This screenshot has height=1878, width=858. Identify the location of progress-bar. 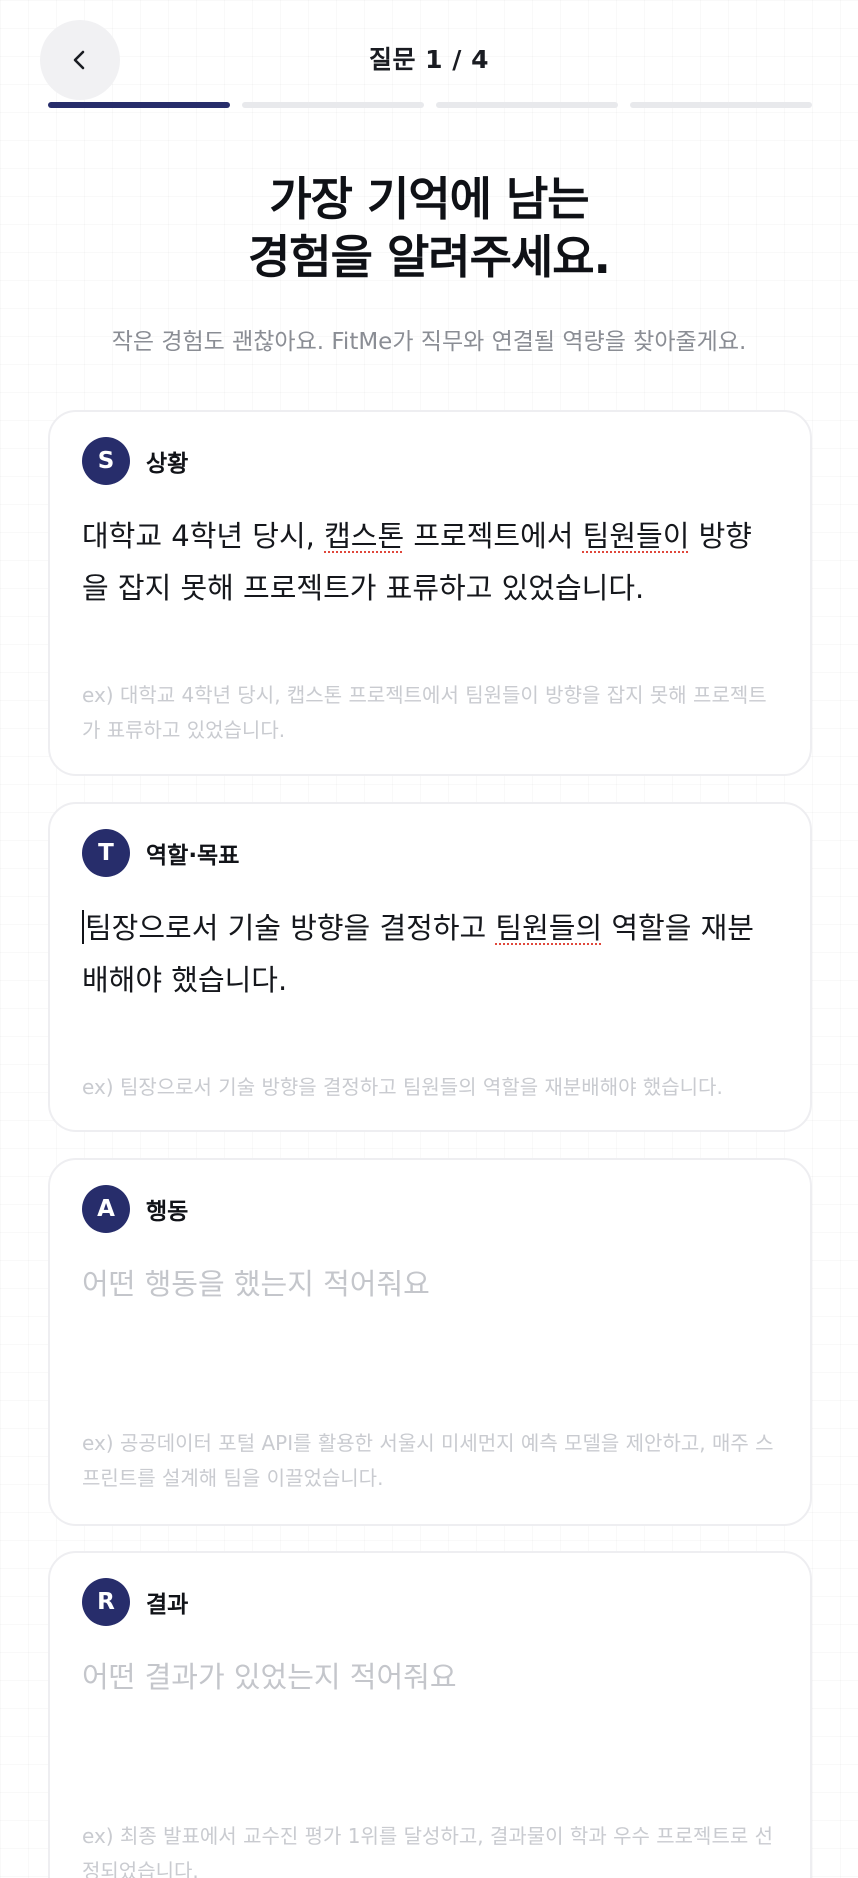
(430, 105).